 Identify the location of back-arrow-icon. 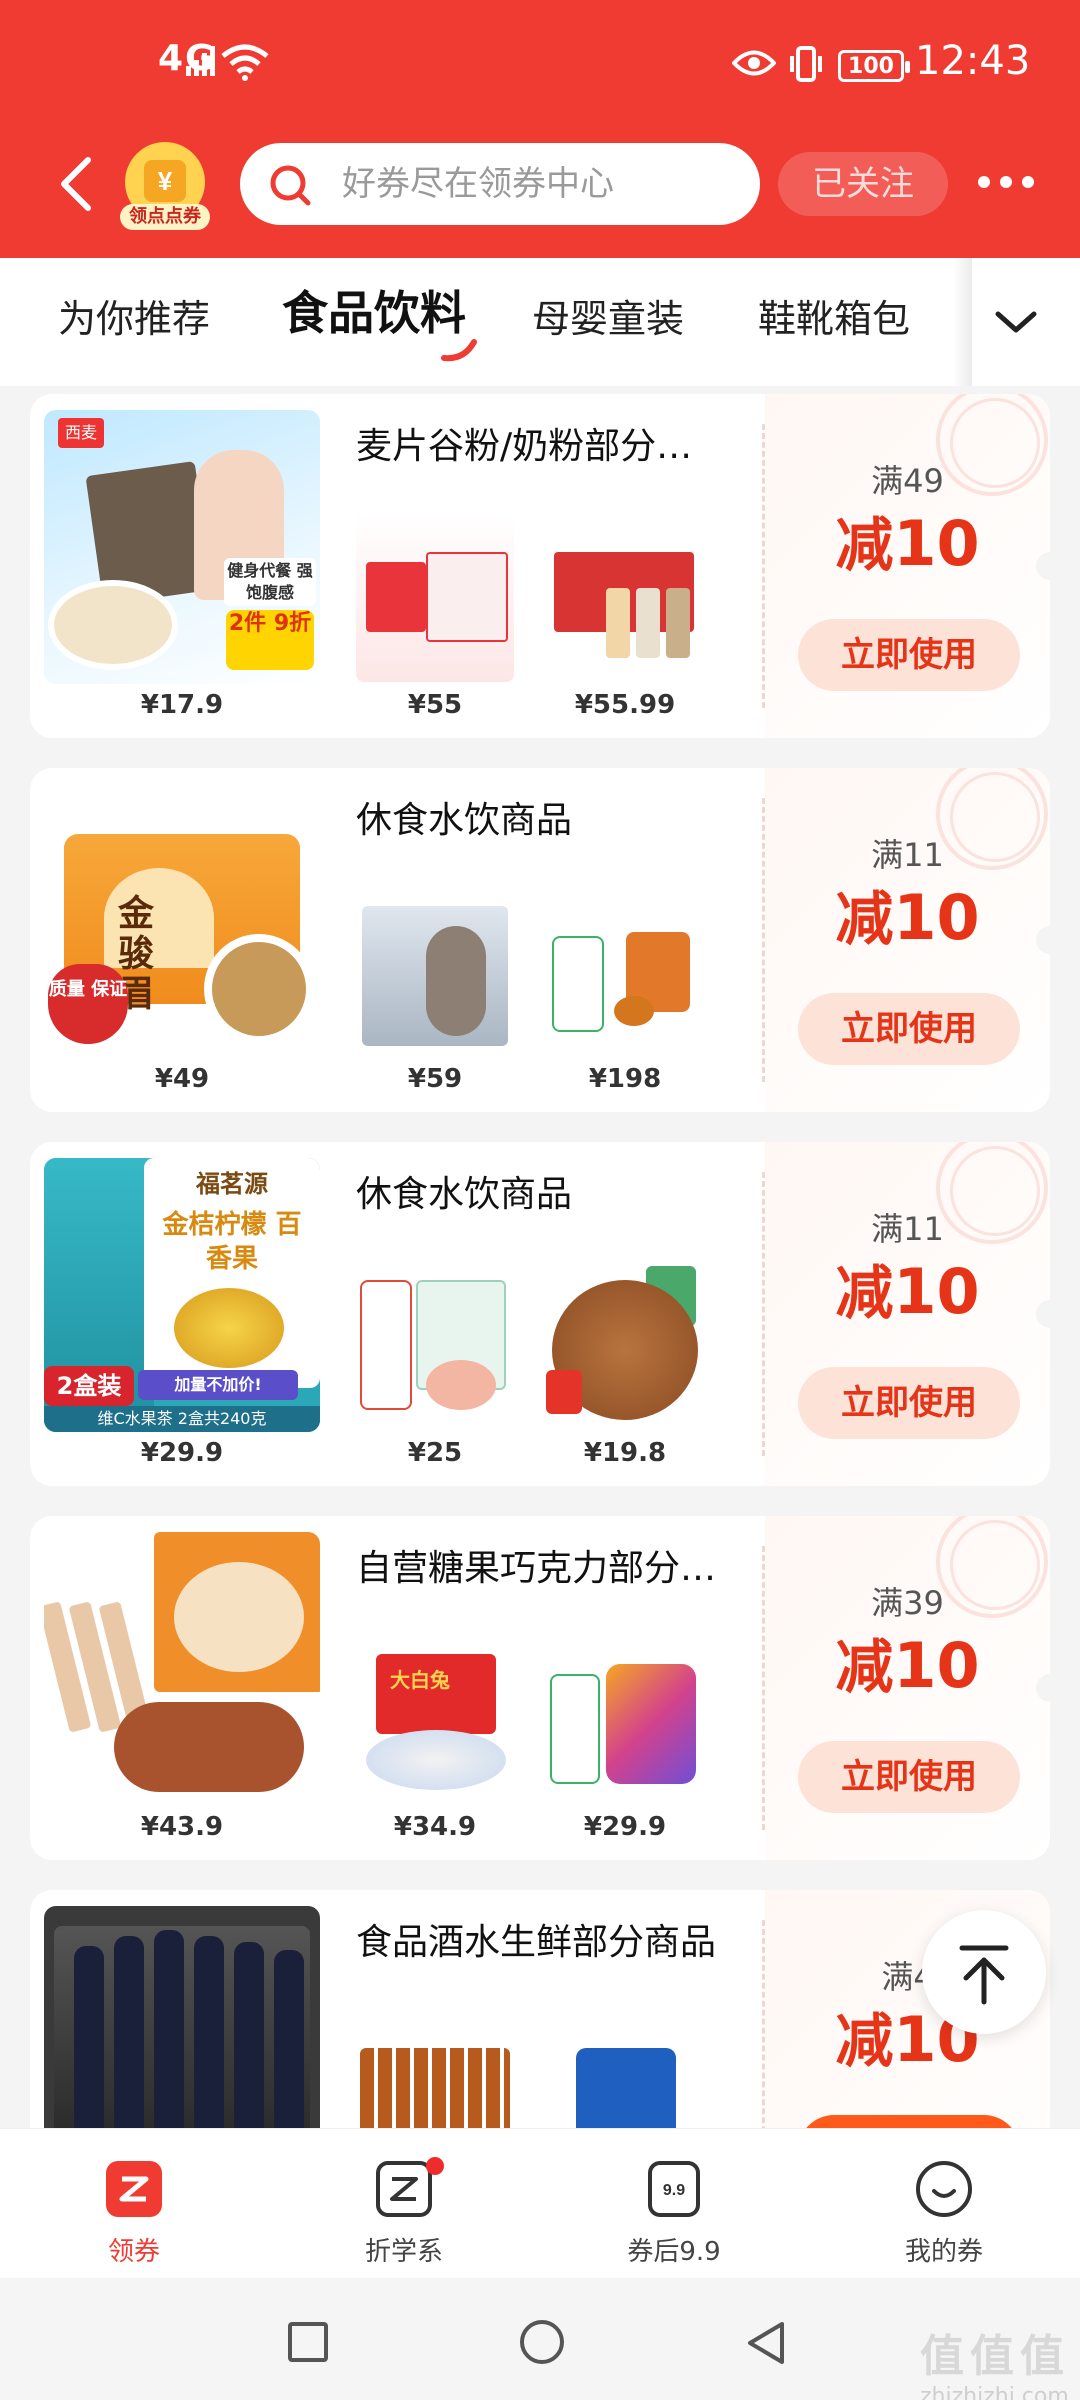
(76, 184).